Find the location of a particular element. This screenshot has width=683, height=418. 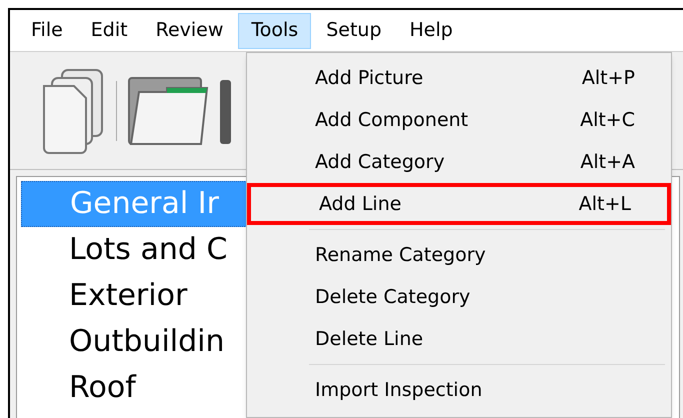

menu-item: Review is located at coordinates (189, 30).